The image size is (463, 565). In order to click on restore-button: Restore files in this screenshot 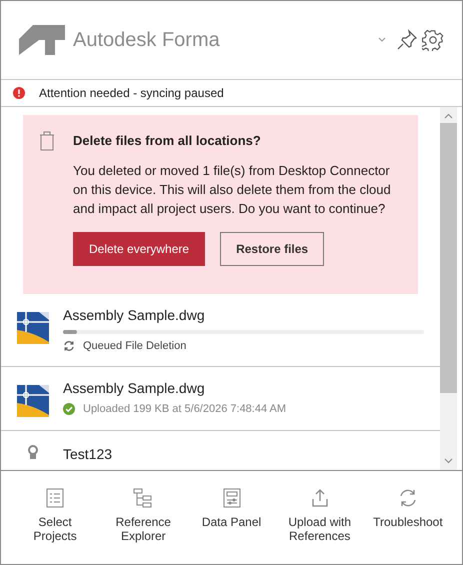, I will do `click(272, 249)`.